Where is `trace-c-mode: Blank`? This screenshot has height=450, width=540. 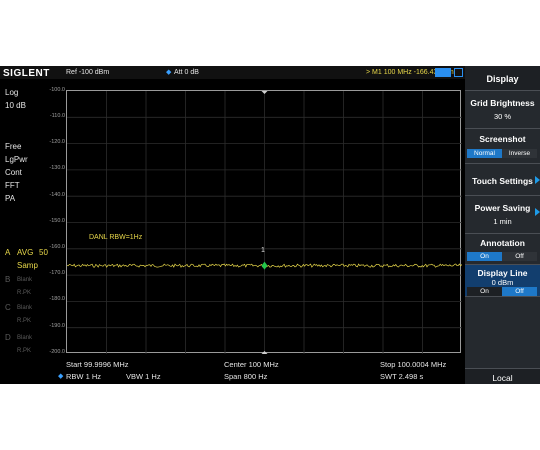 trace-c-mode: Blank is located at coordinates (25, 308).